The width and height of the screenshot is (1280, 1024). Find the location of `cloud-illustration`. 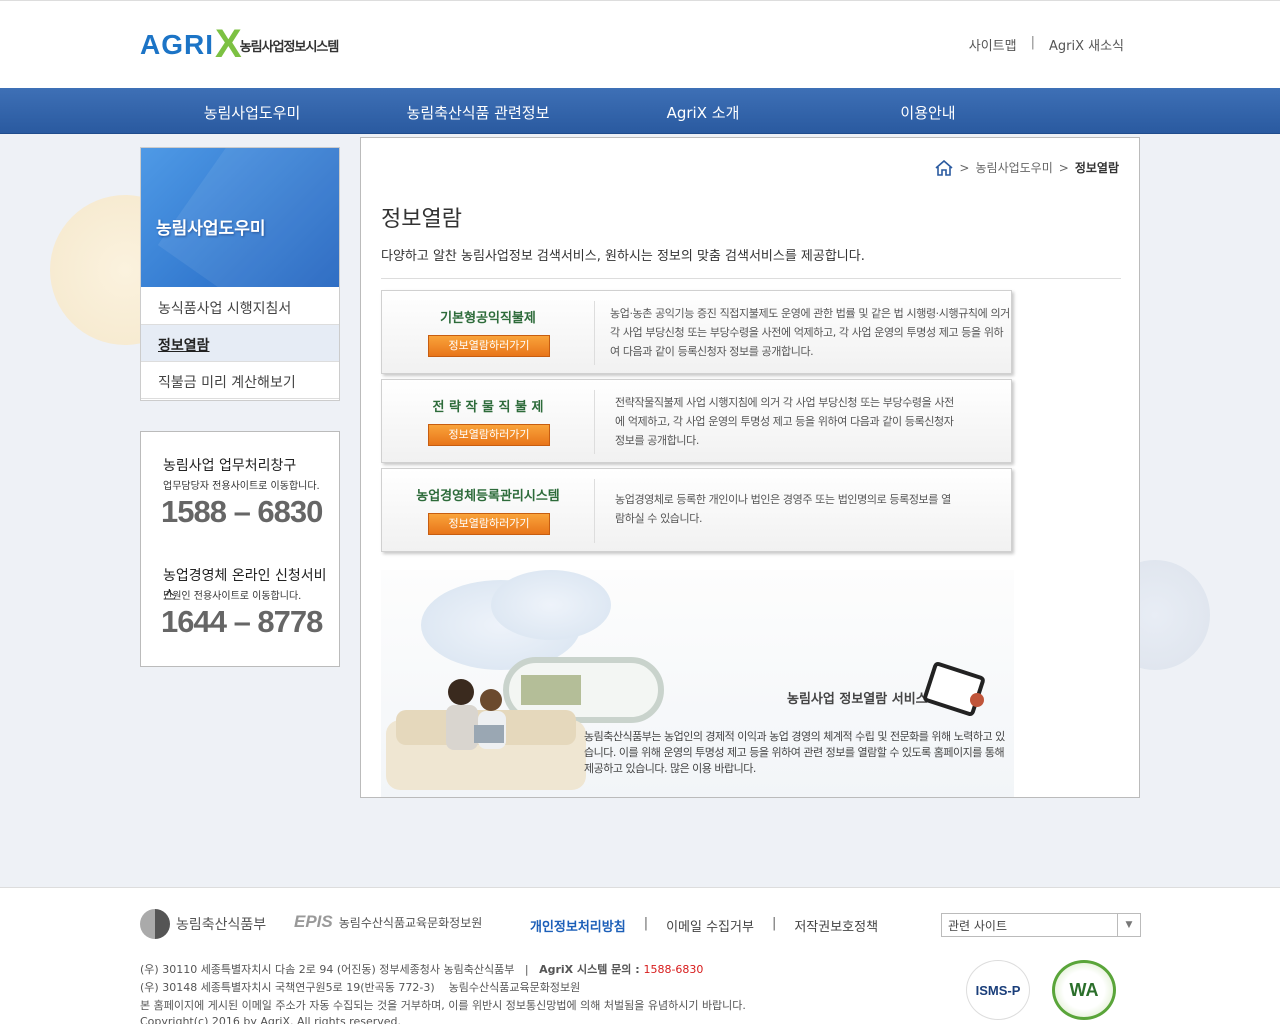

cloud-illustration is located at coordinates (551, 605).